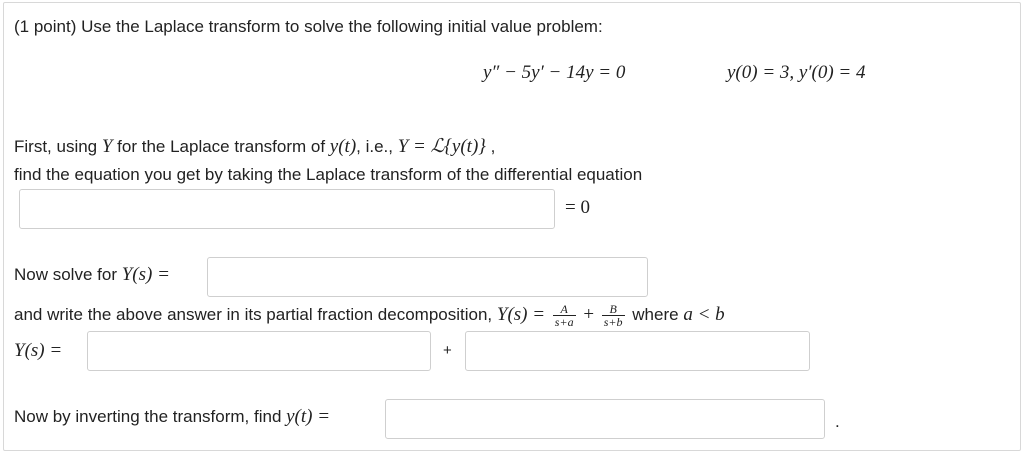 This screenshot has height=453, width=1024. Describe the element at coordinates (605, 419) in the screenshot. I see `yt-solution-input` at that location.